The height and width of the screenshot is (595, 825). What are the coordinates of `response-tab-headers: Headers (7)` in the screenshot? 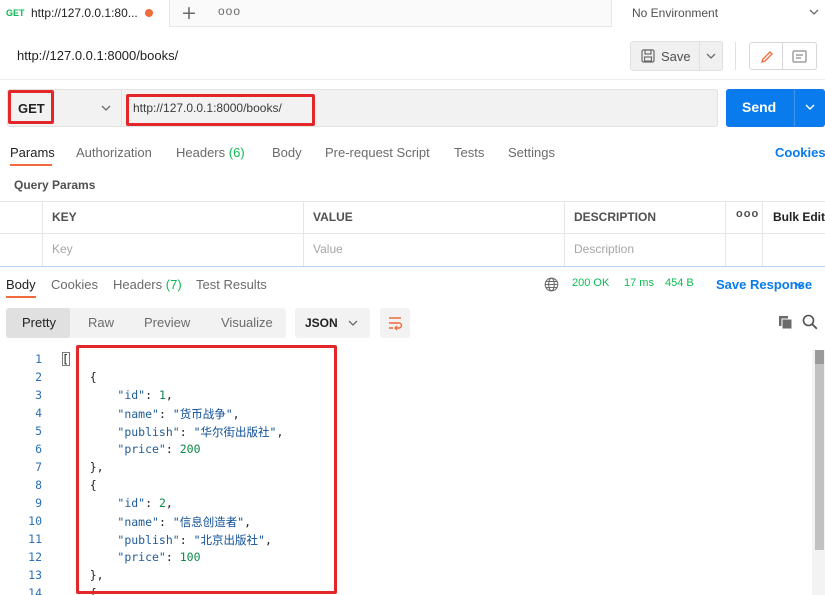 It's located at (147, 284).